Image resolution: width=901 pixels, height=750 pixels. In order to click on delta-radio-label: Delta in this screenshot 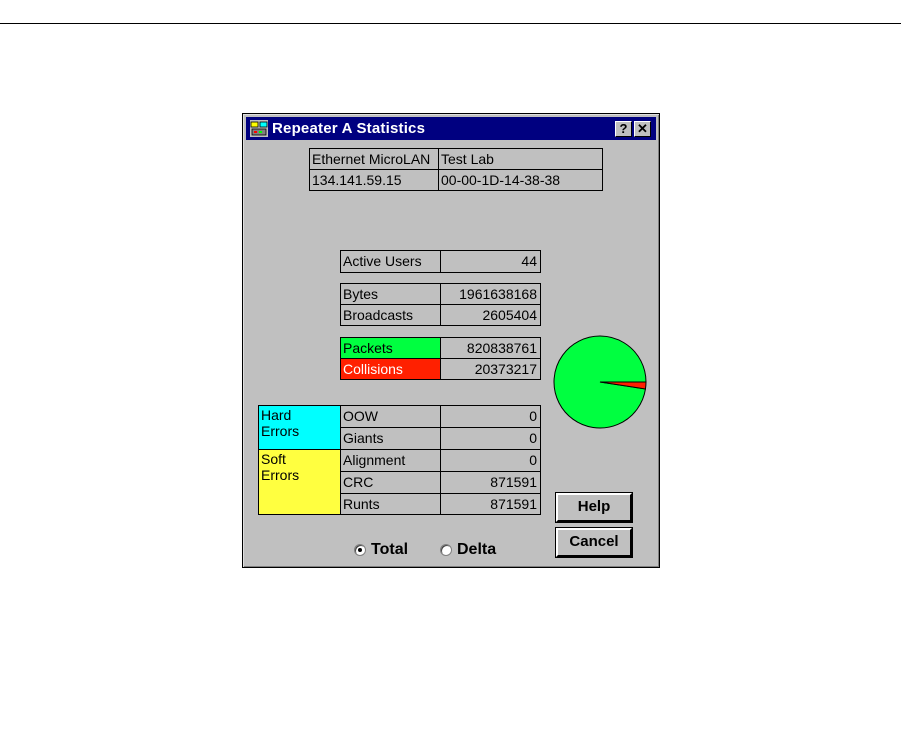, I will do `click(476, 550)`.